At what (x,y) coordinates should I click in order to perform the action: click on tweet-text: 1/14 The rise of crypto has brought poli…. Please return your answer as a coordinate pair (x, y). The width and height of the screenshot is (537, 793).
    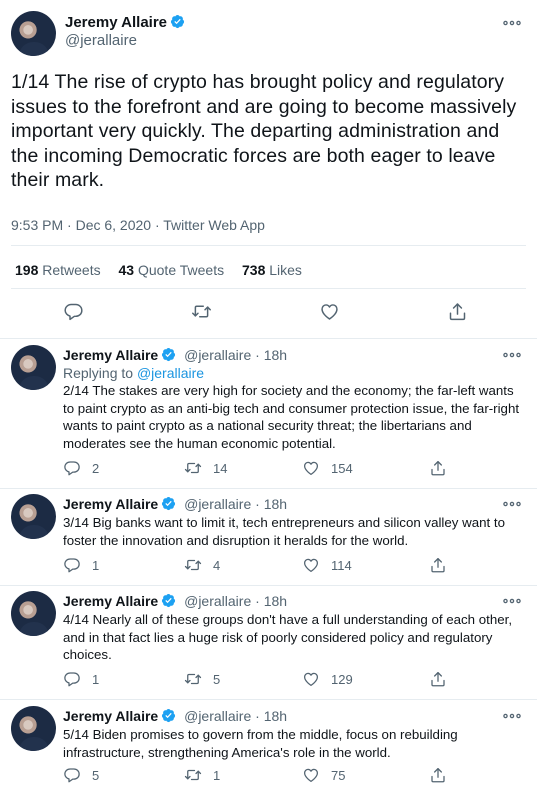
    Looking at the image, I should click on (264, 131).